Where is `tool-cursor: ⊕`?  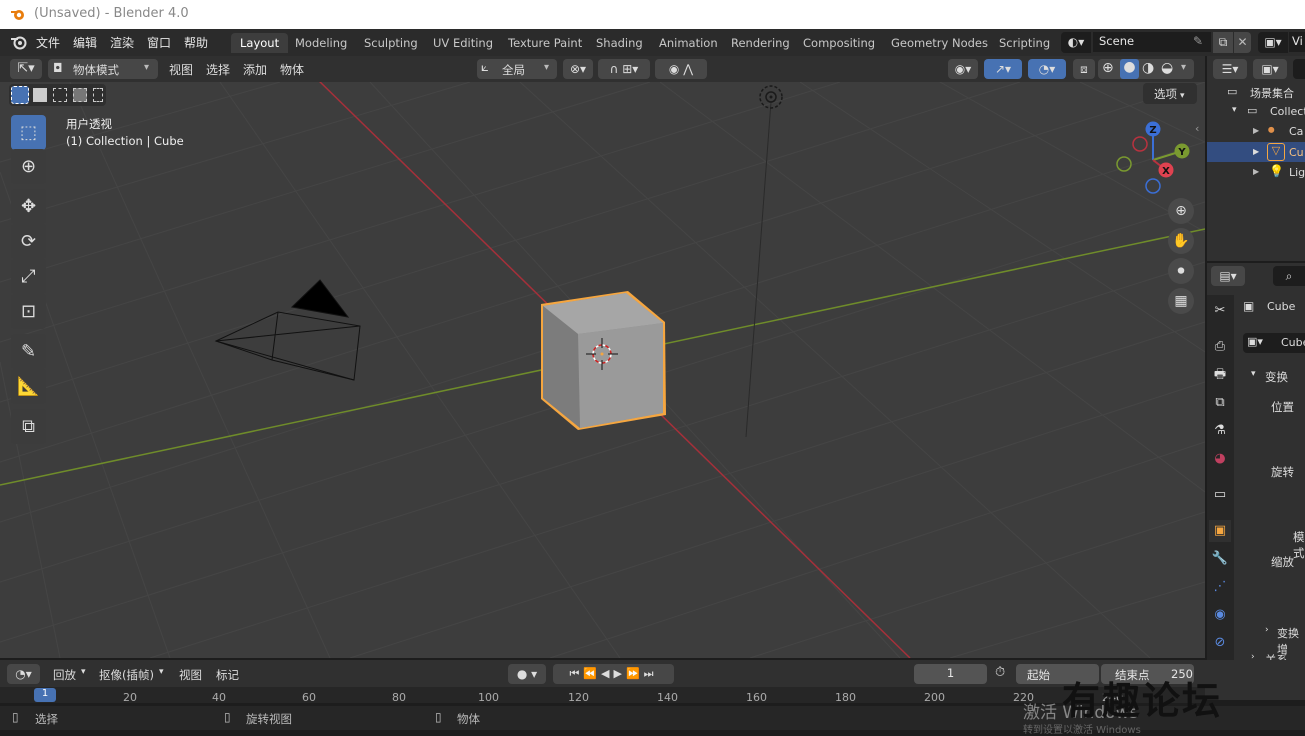 tool-cursor: ⊕ is located at coordinates (28, 166).